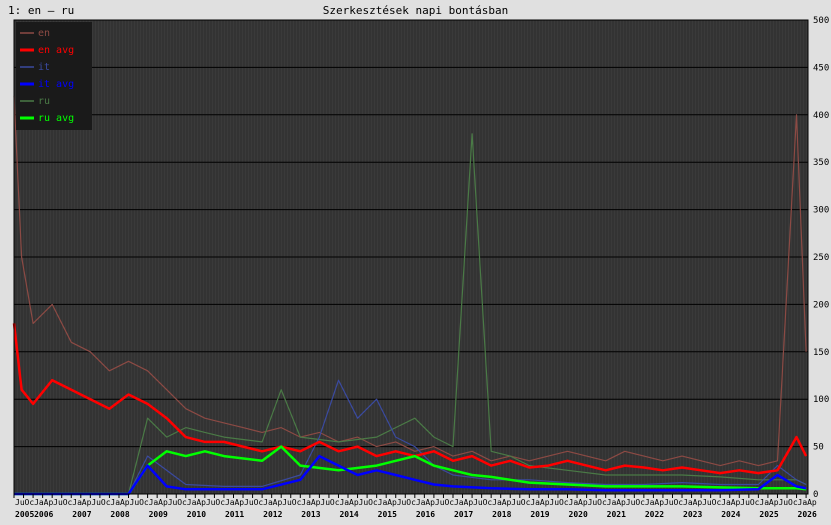 Image resolution: width=831 pixels, height=525 pixels. What do you see at coordinates (616, 514) in the screenshot?
I see `x-year-label-2021: 2021` at bounding box center [616, 514].